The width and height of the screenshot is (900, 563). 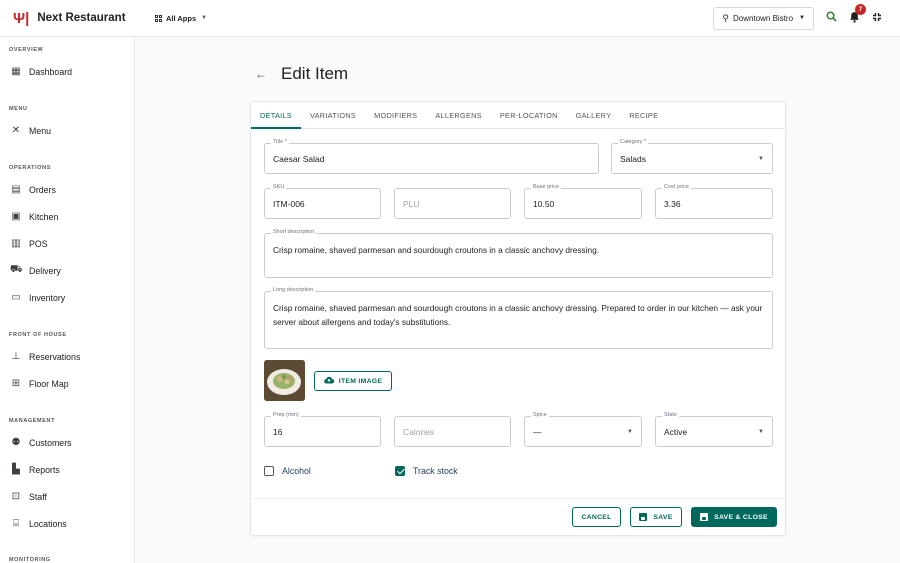 I want to click on sidebar-item-label: Reports, so click(x=44, y=469).